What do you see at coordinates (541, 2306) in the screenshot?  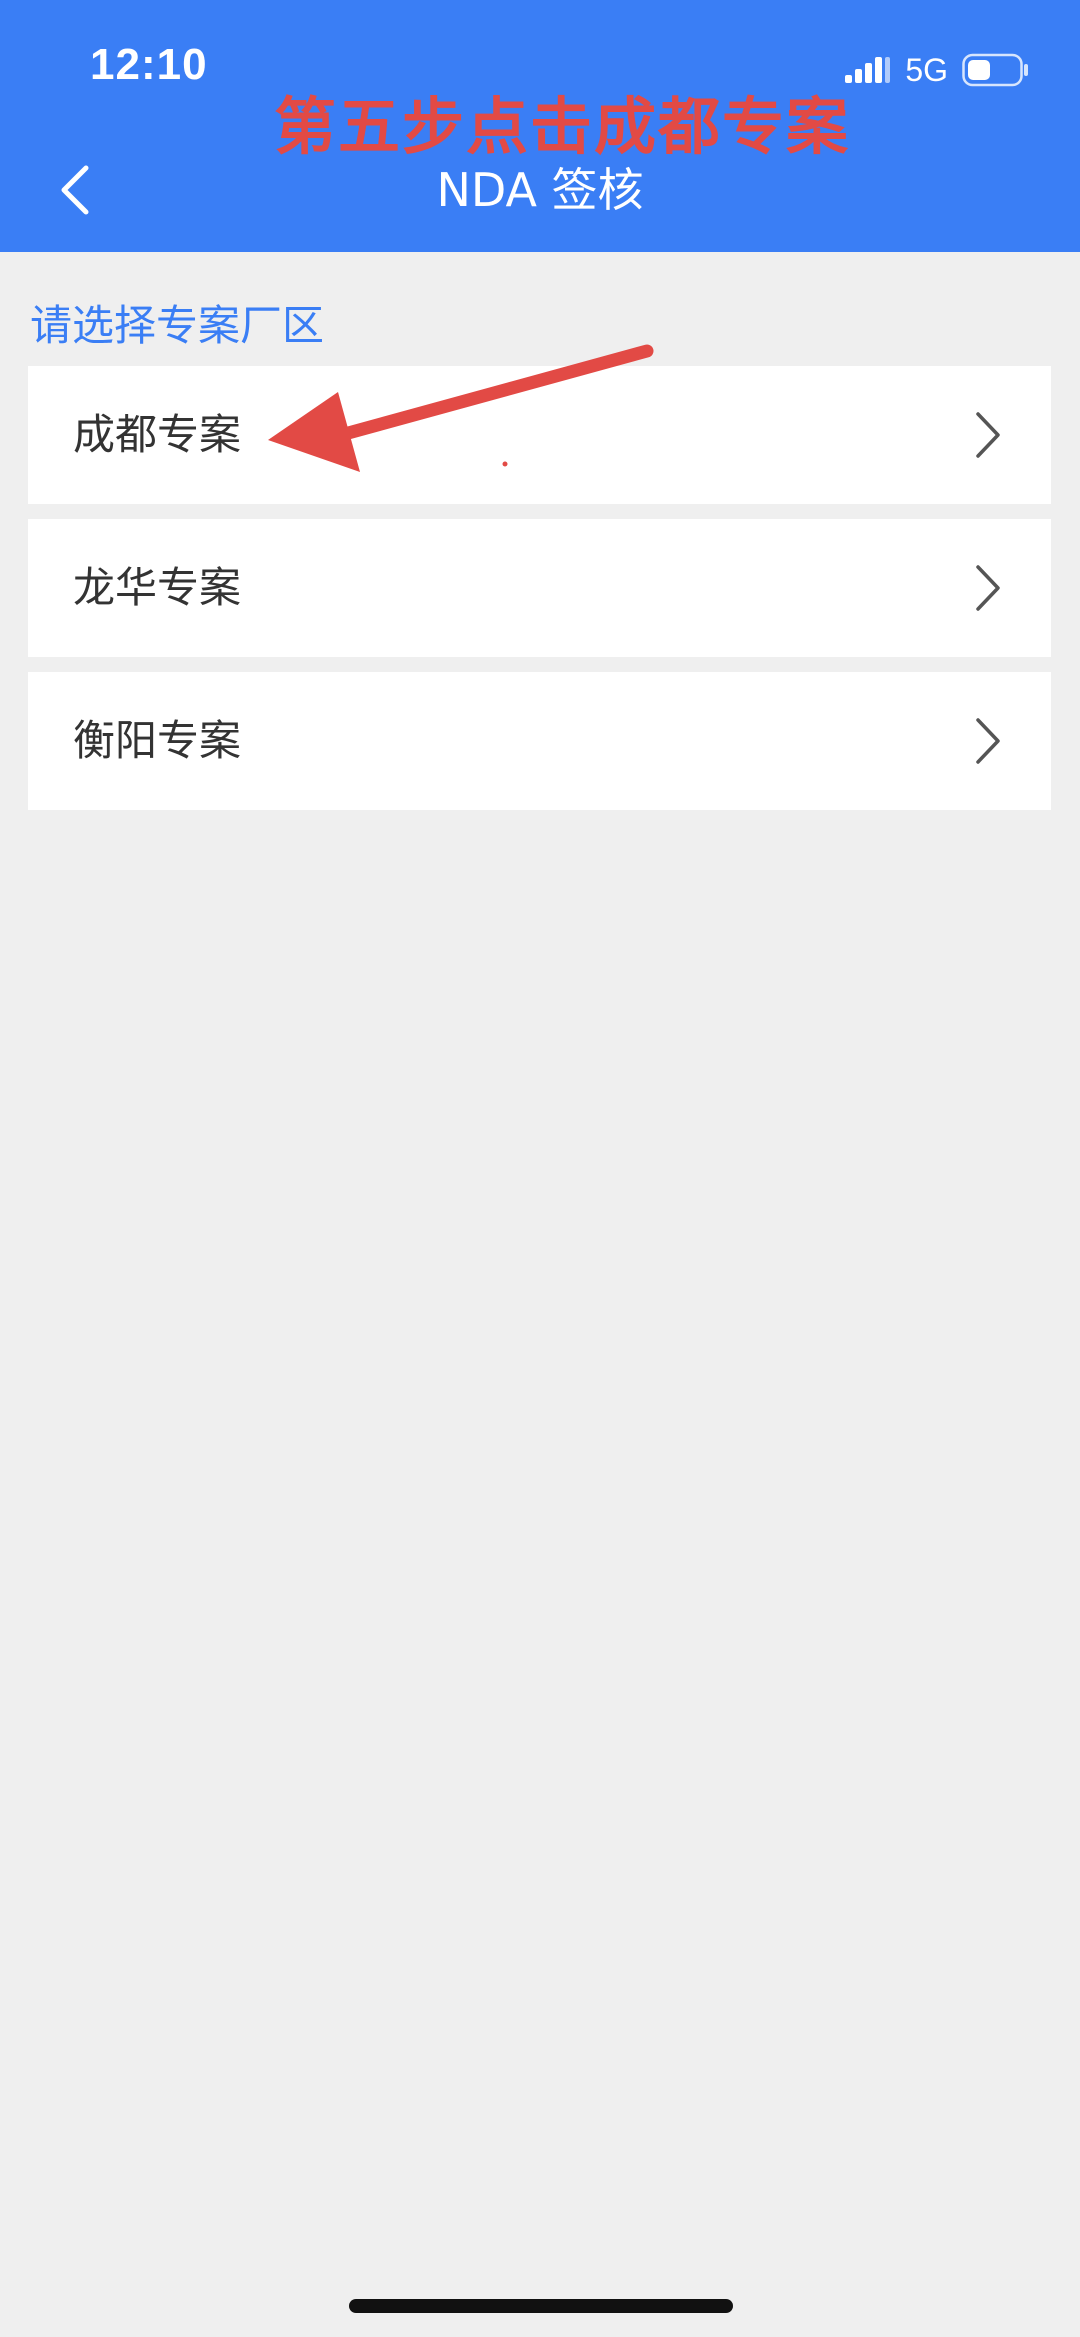 I see `home-indicator` at bounding box center [541, 2306].